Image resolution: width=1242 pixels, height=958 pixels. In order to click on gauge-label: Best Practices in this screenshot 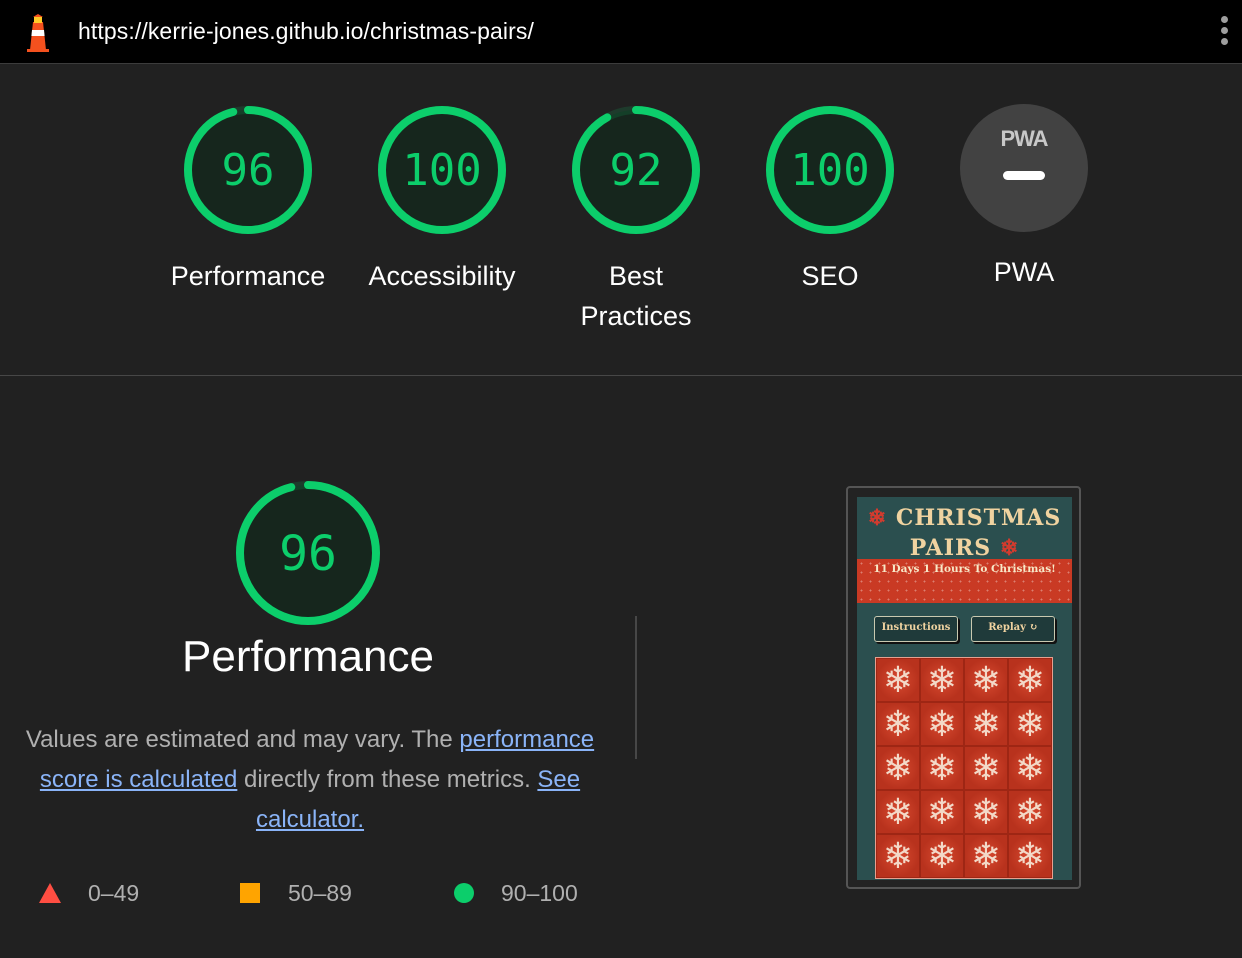, I will do `click(636, 296)`.